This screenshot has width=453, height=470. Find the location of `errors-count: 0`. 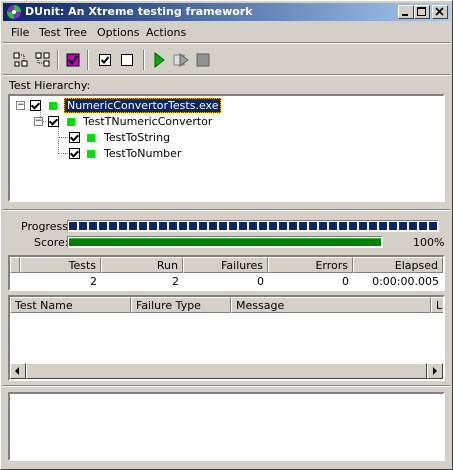

errors-count: 0 is located at coordinates (345, 281).